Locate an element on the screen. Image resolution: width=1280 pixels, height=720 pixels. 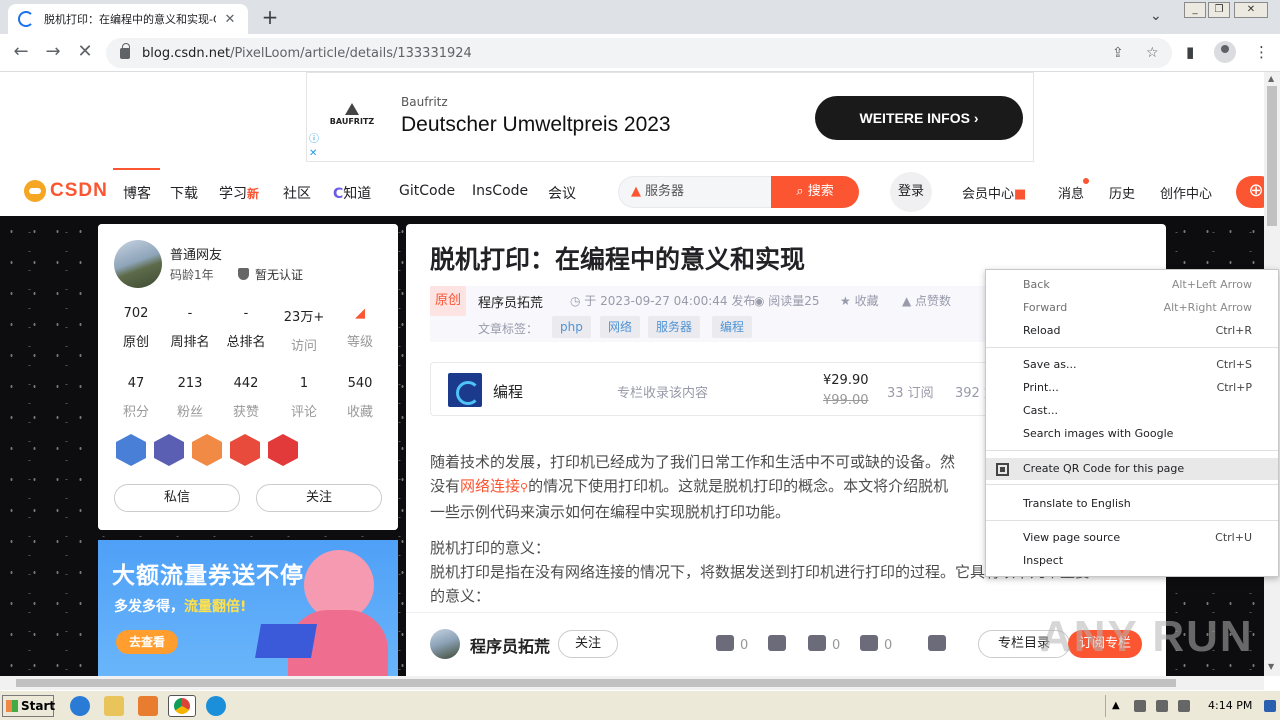
nav-gitcode: GitCode is located at coordinates (427, 191).